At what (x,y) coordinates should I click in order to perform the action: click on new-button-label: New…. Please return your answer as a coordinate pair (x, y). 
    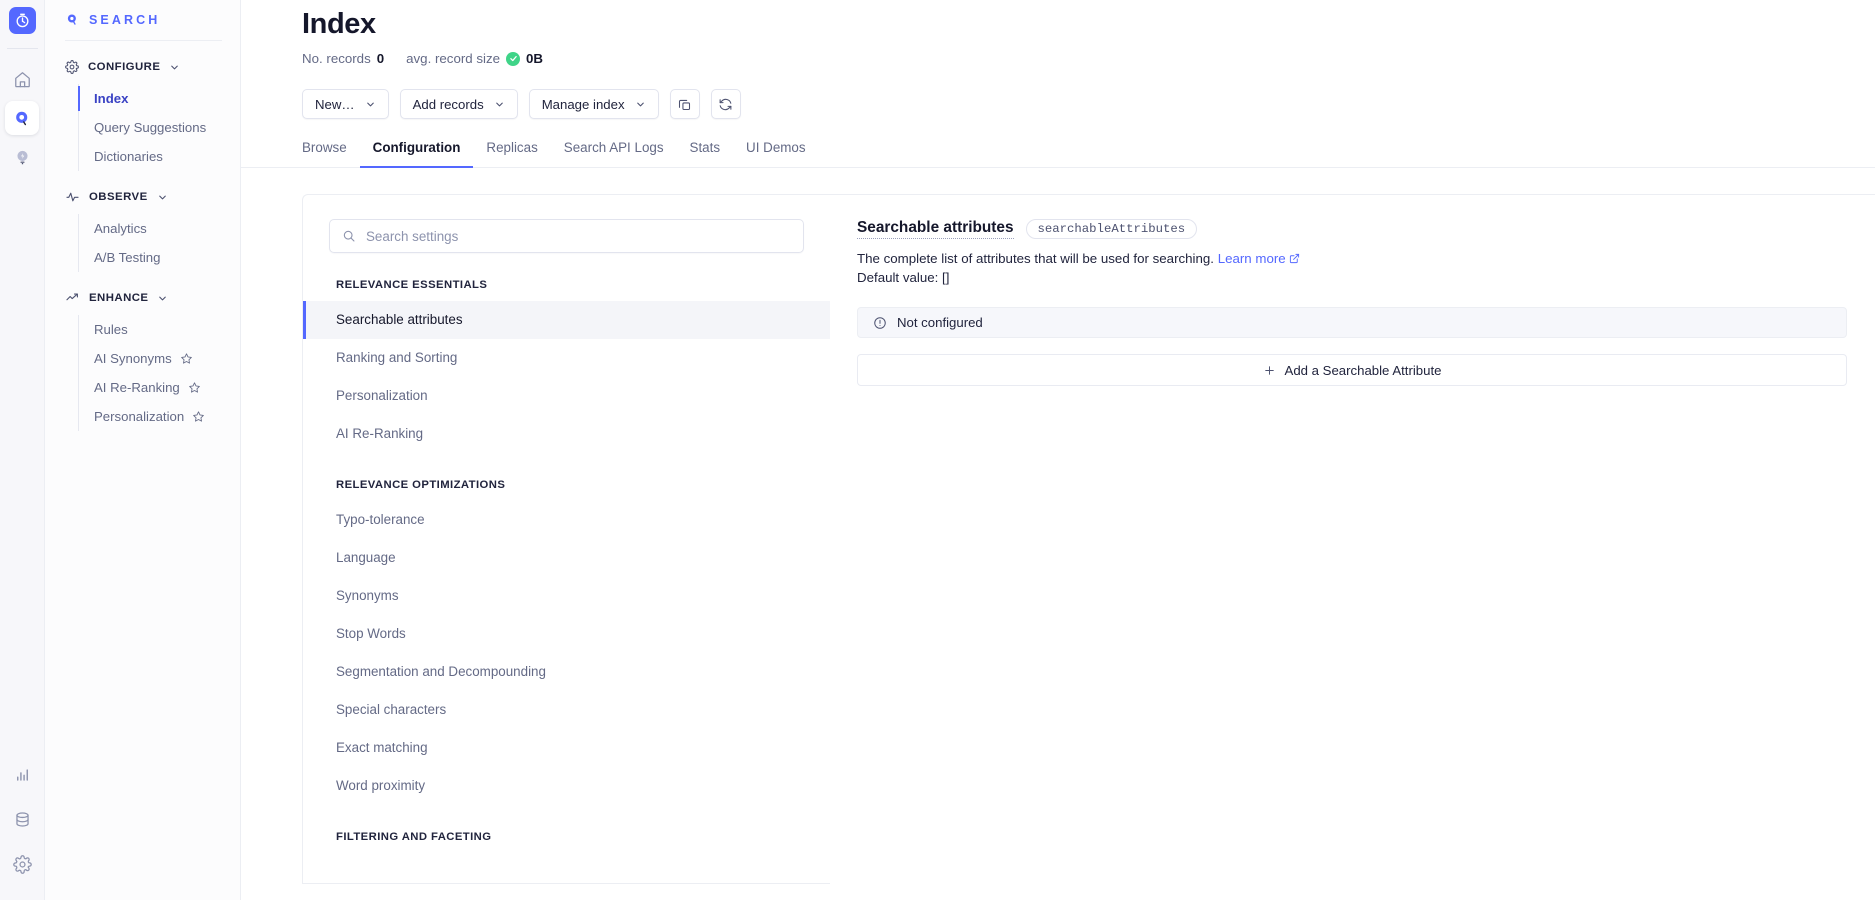
    Looking at the image, I should click on (335, 104).